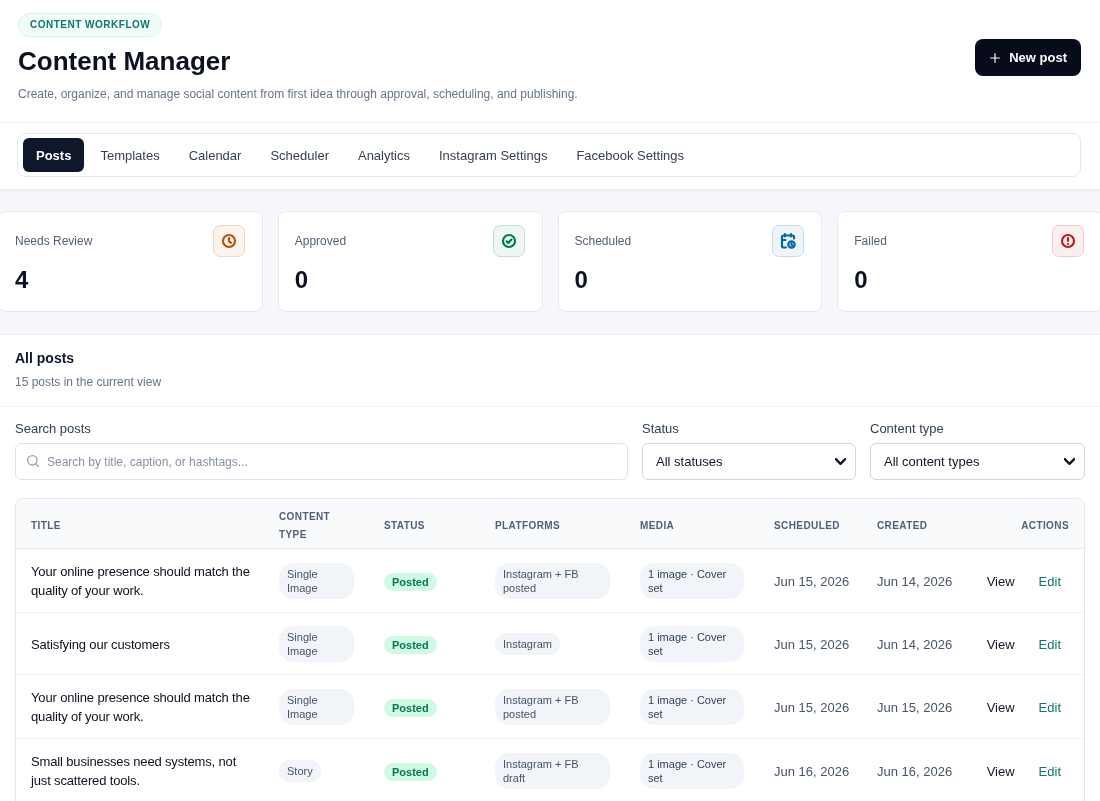 The height and width of the screenshot is (801, 1100). I want to click on column-header: SCHEDULED, so click(807, 525).